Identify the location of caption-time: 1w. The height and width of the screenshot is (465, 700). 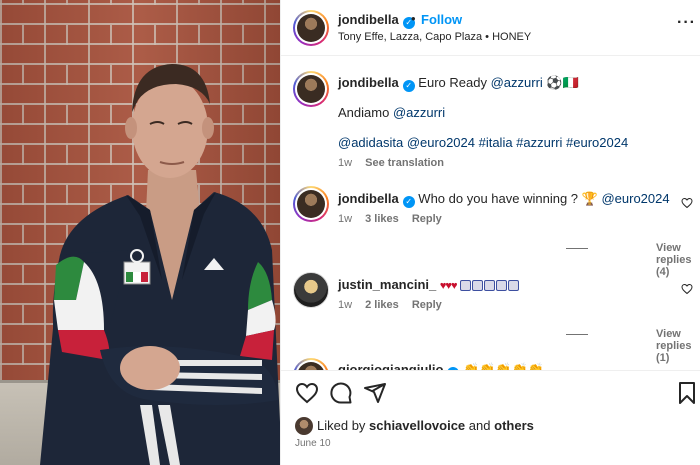
(345, 163).